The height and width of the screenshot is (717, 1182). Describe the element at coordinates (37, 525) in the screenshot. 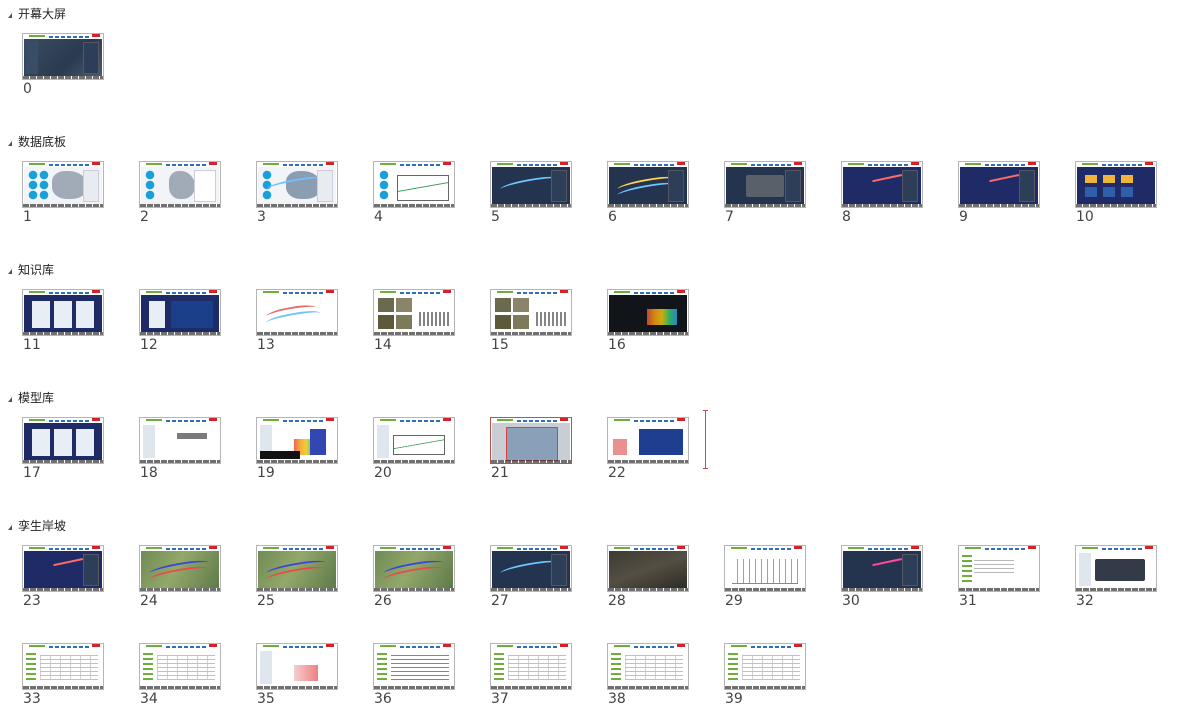

I see `section-header: 孪生岸坡` at that location.